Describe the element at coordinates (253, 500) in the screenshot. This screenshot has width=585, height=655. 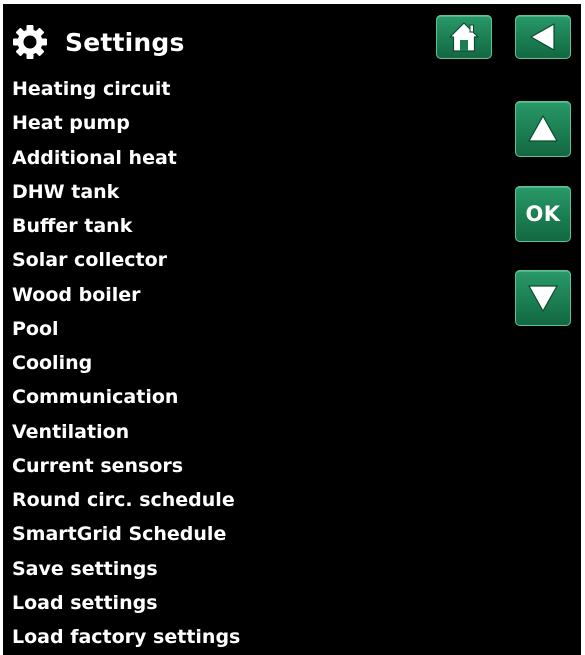
I see `menu-item-round-circ-schedule: Round circ. schedule` at that location.